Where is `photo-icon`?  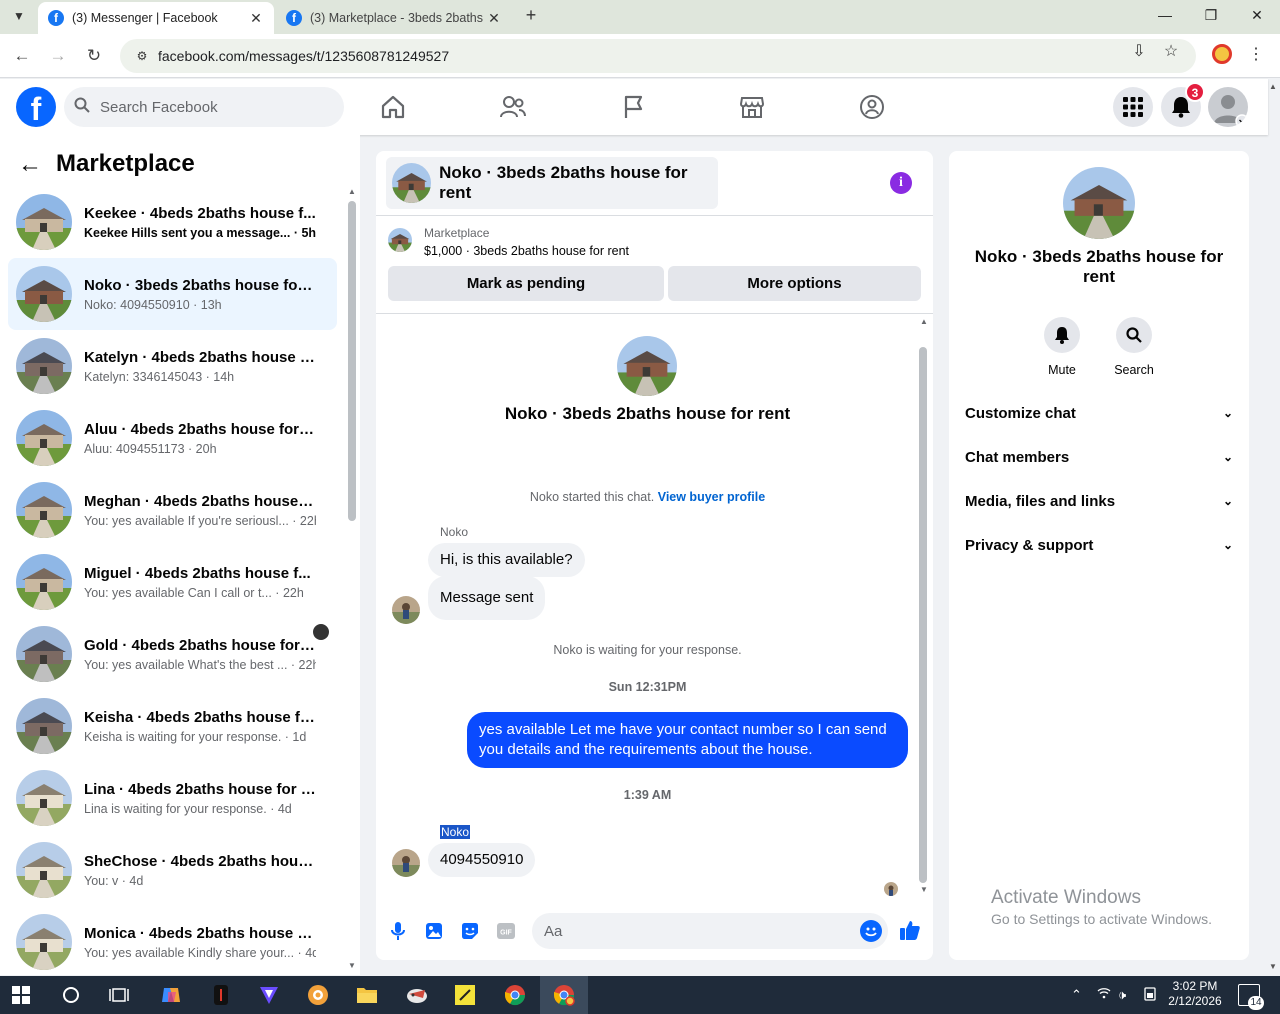
photo-icon is located at coordinates (434, 931).